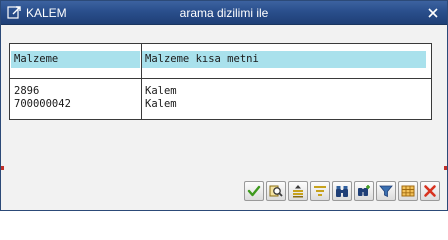 The width and height of the screenshot is (448, 240). I want to click on sort-button, so click(298, 191).